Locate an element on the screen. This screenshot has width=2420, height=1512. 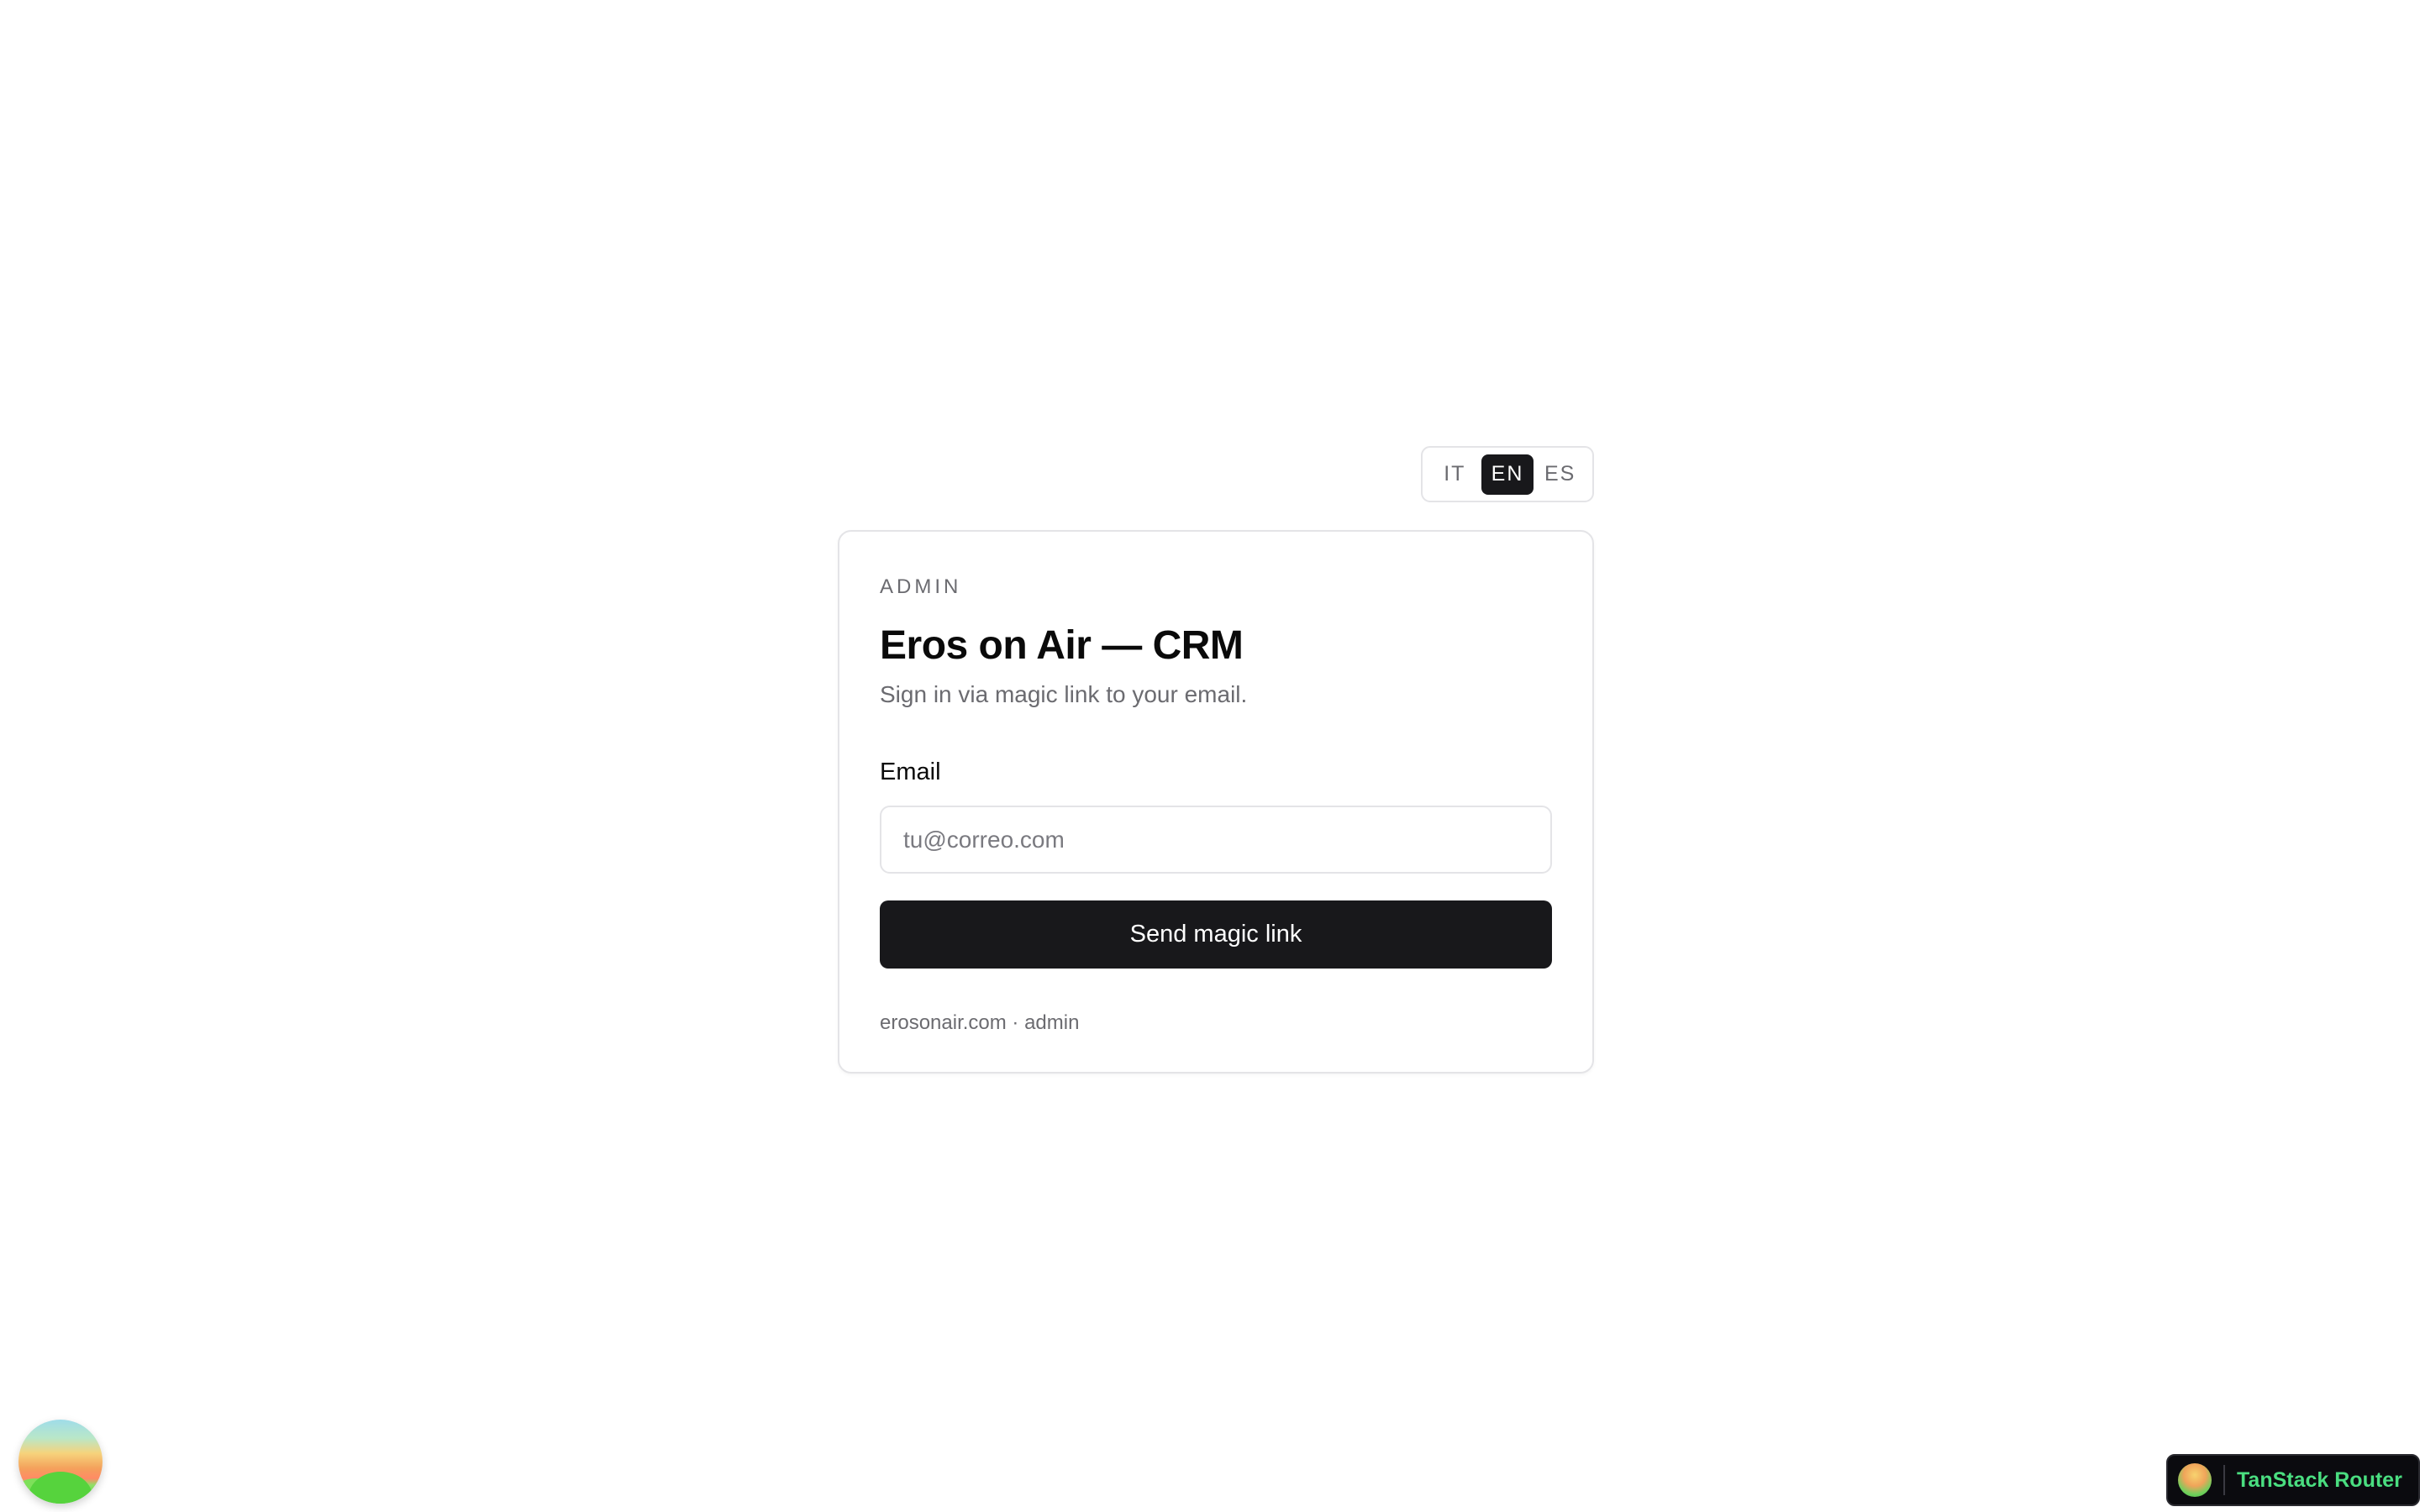
tanstack-router-devtools-button: TanStack Router is located at coordinates (2293, 1480).